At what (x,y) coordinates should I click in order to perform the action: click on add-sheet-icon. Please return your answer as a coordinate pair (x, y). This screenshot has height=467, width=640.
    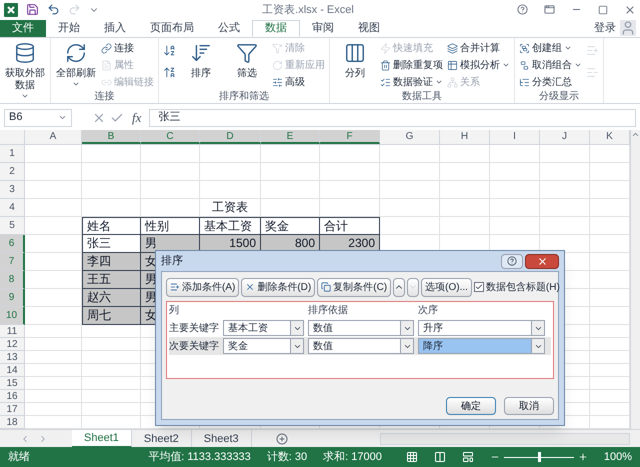
    Looking at the image, I should click on (282, 438).